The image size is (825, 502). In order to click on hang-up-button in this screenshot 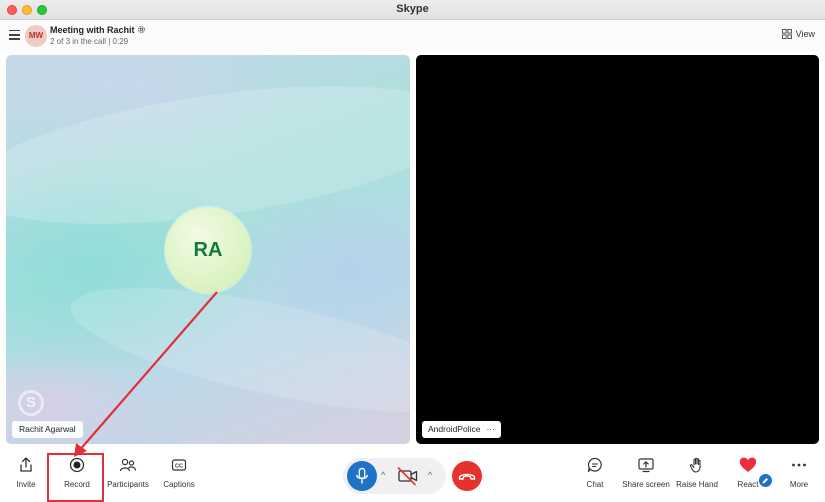, I will do `click(467, 476)`.